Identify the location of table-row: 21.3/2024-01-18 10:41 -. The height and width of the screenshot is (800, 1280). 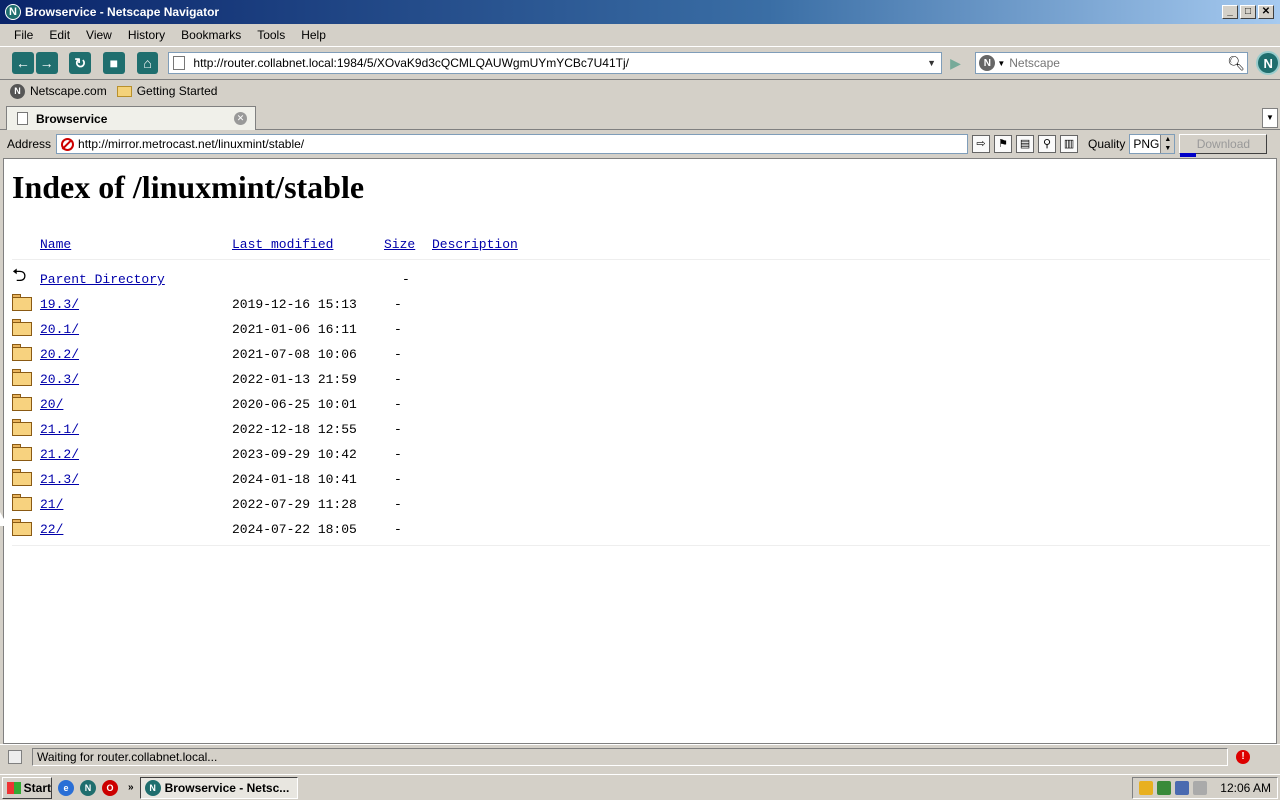
(641, 480).